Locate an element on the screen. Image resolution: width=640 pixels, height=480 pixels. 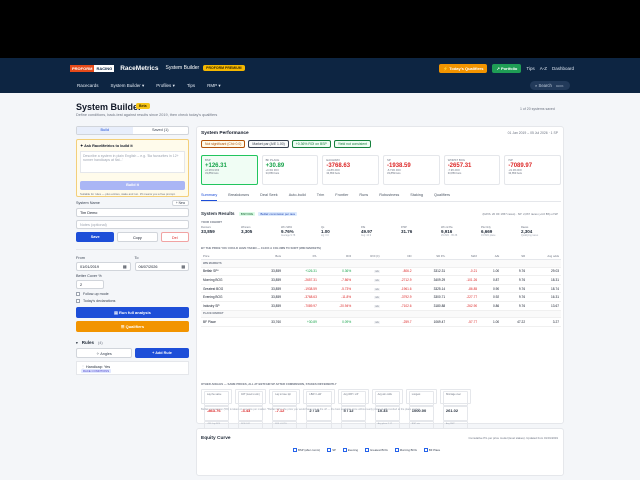
delete-button: Del is located at coordinates (174, 237).